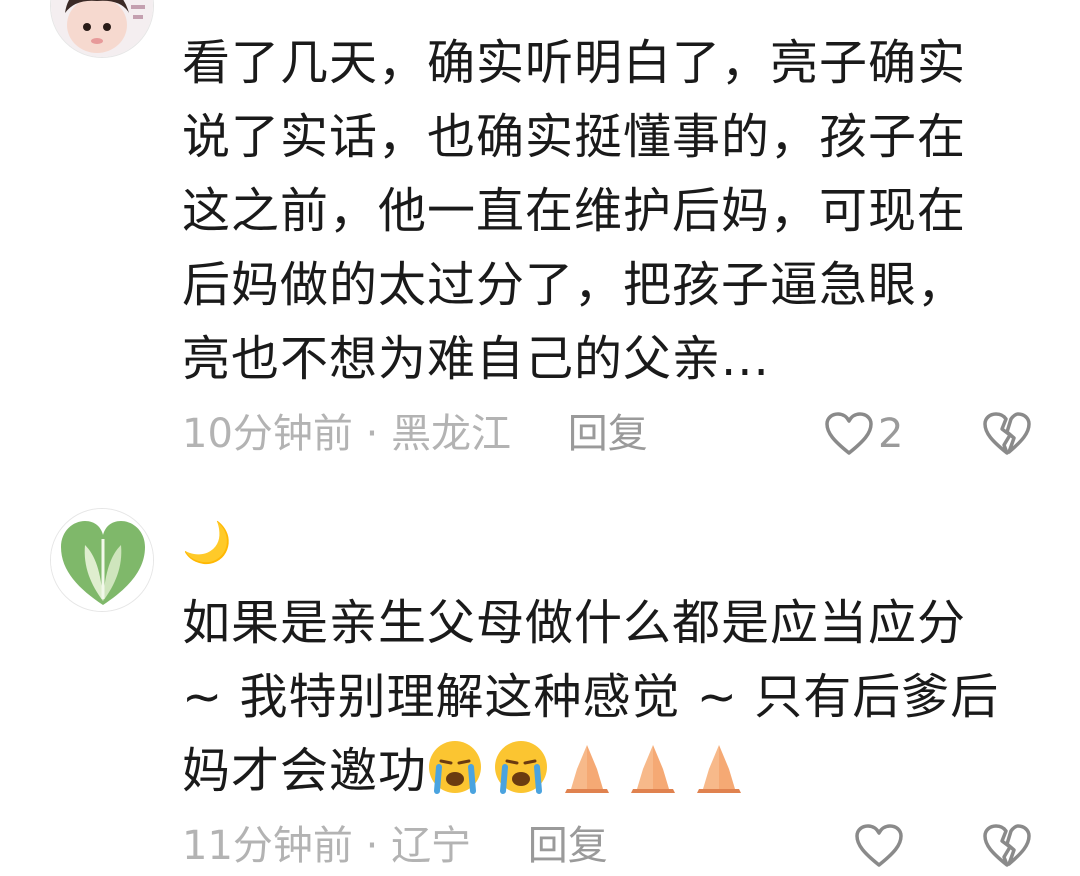  I want to click on comment-nickname: 🌙, so click(207, 543).